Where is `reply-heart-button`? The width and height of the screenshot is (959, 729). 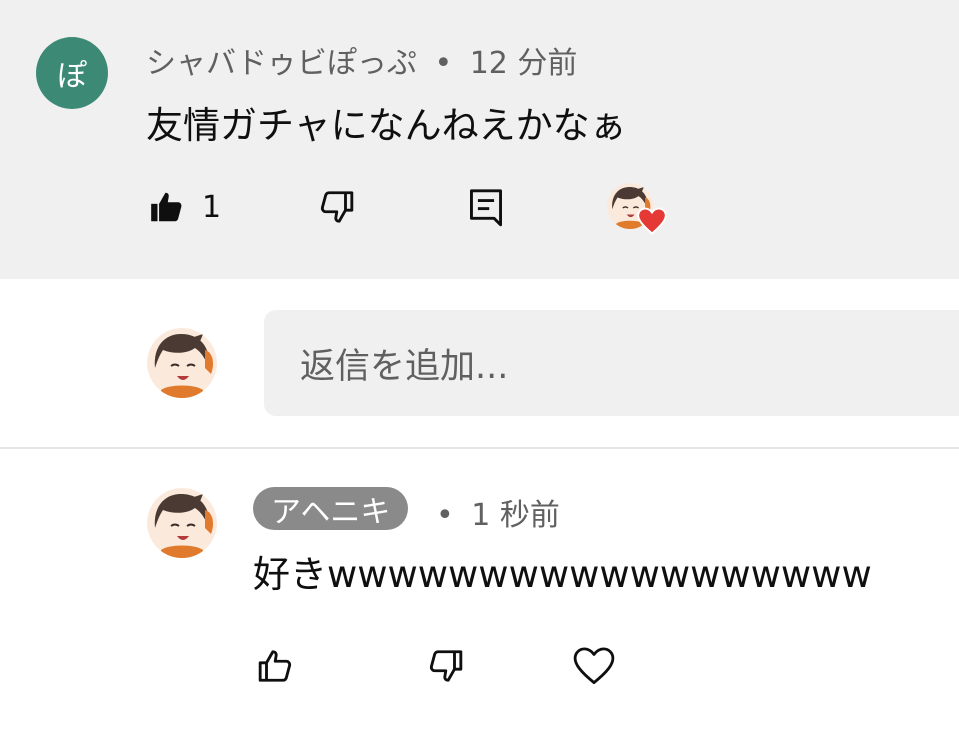 reply-heart-button is located at coordinates (594, 666).